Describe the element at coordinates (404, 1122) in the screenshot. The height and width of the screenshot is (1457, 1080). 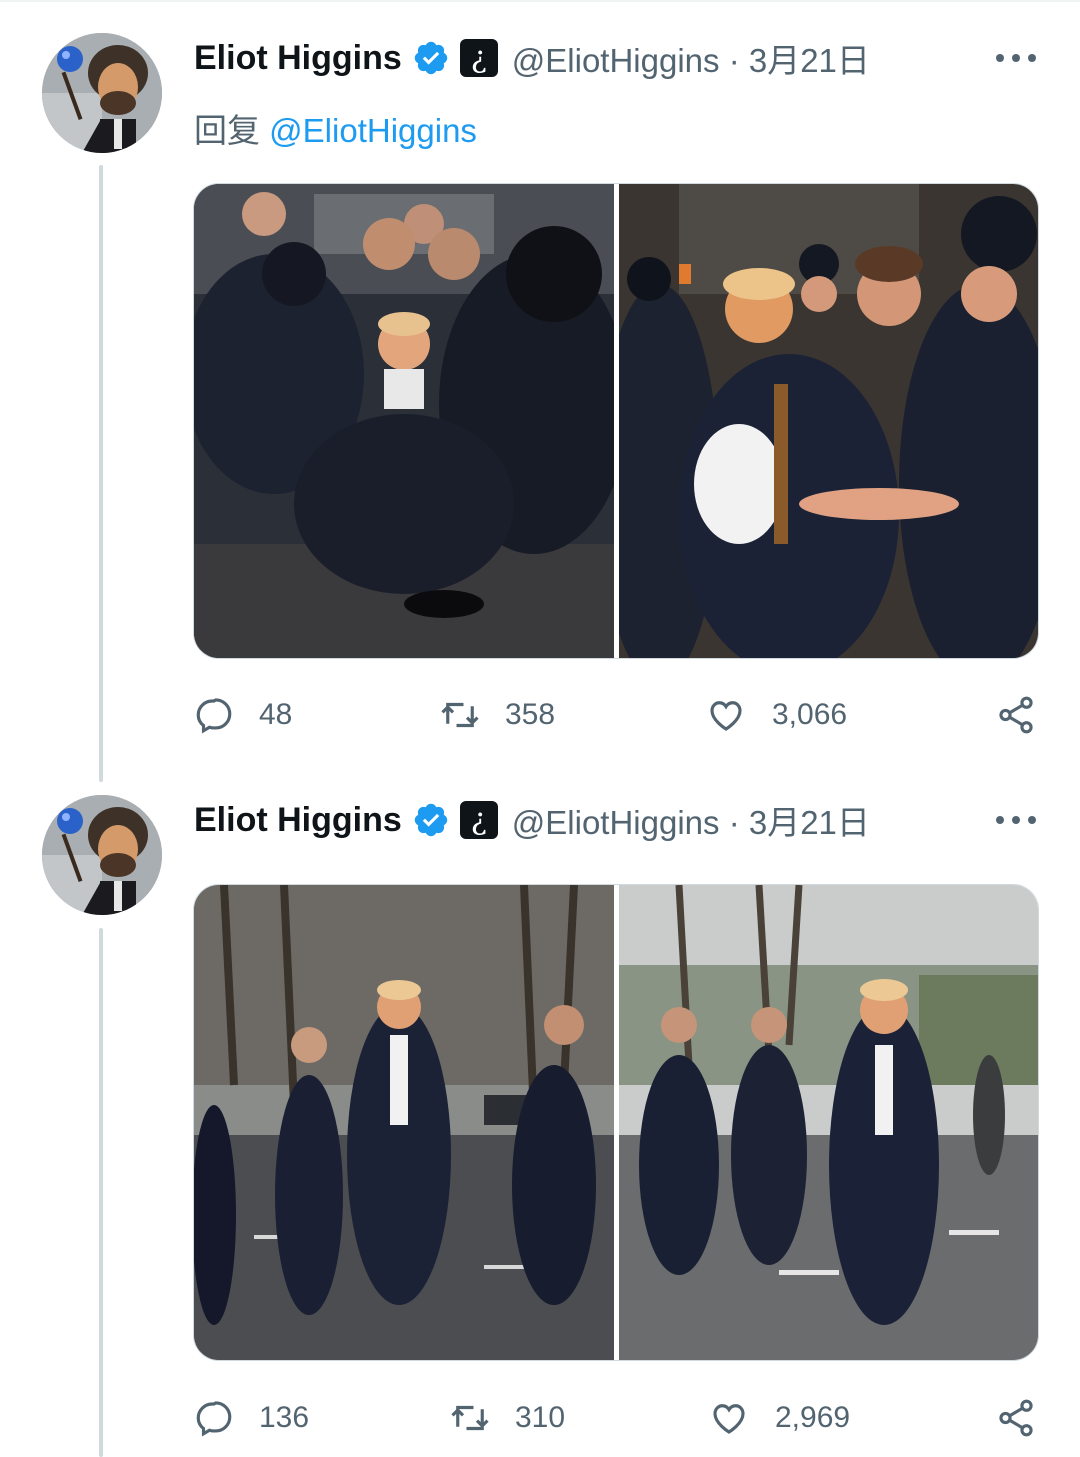
I see `running-image-left` at that location.